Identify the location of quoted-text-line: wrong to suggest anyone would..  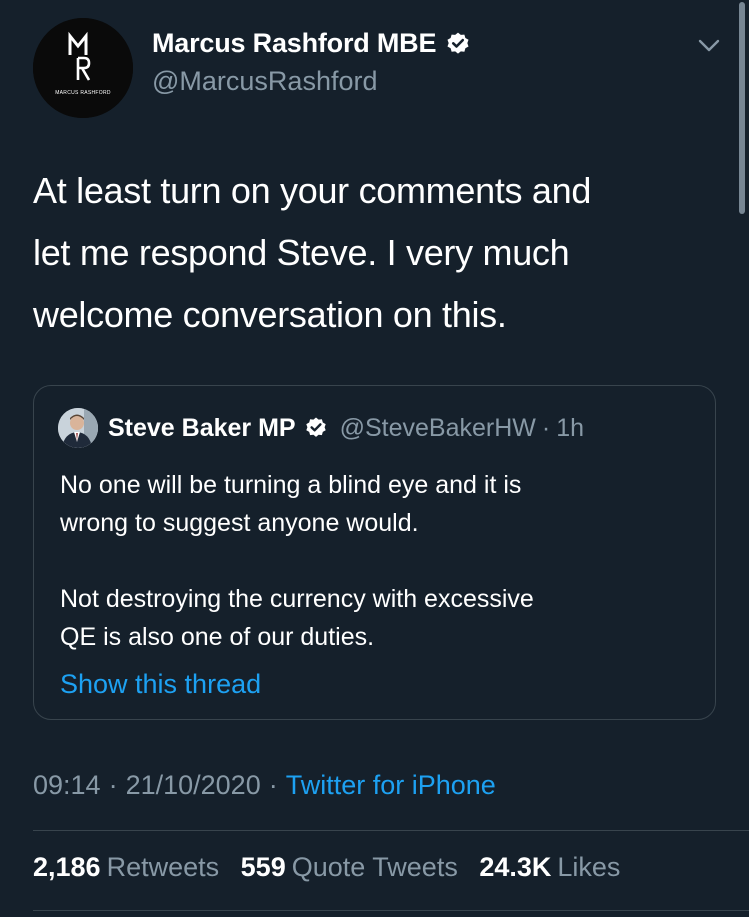
(239, 523).